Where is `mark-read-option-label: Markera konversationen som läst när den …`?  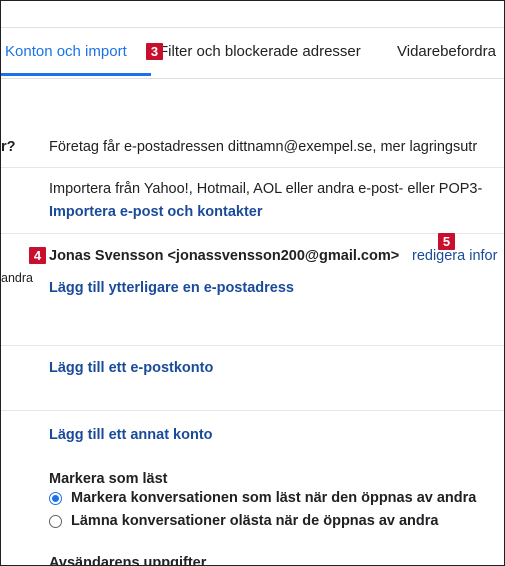
mark-read-option-label: Markera konversationen som läst när den … is located at coordinates (274, 498).